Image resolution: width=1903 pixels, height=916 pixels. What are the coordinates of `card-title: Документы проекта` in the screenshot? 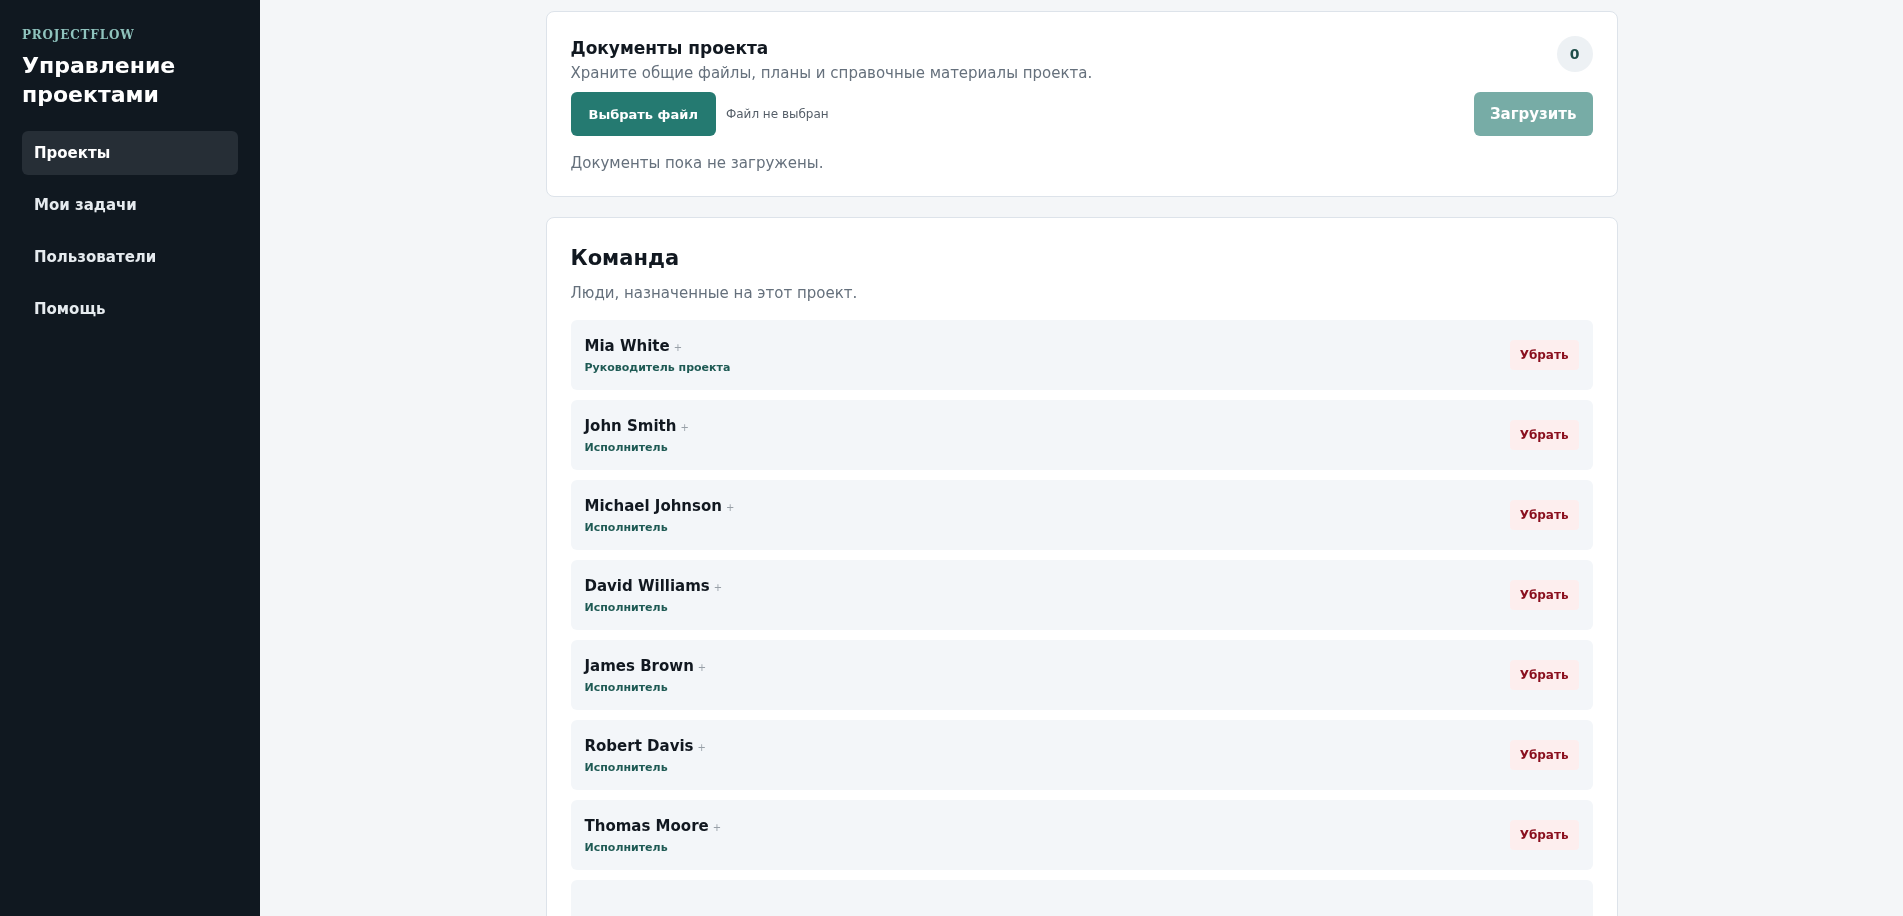 It's located at (670, 48).